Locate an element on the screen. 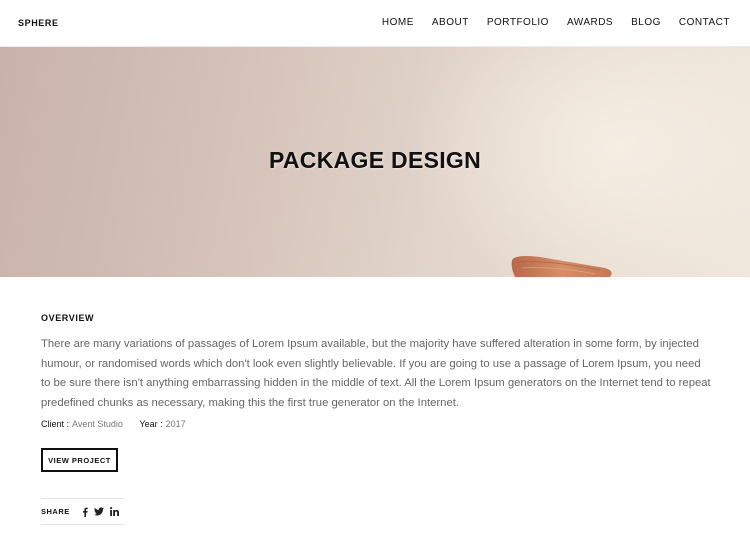  client-value: Avent Studio is located at coordinates (97, 424).